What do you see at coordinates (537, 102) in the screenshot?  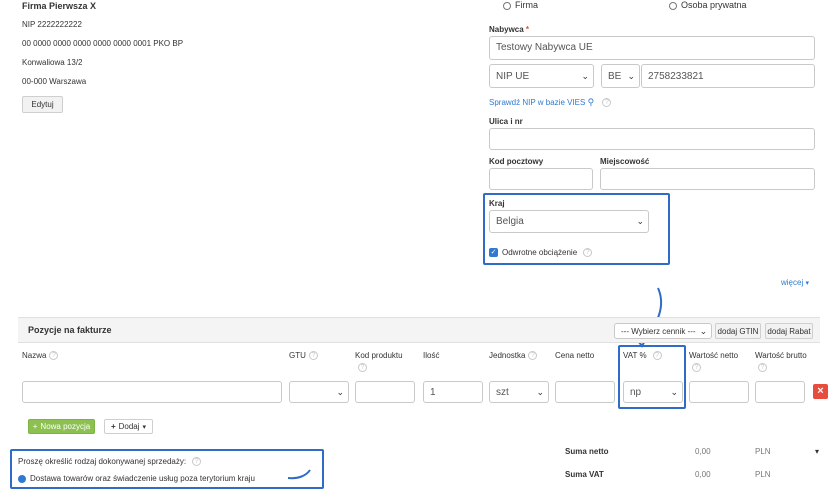 I see `vies-link-label: Sprawdź NIP w bazie VIES` at bounding box center [537, 102].